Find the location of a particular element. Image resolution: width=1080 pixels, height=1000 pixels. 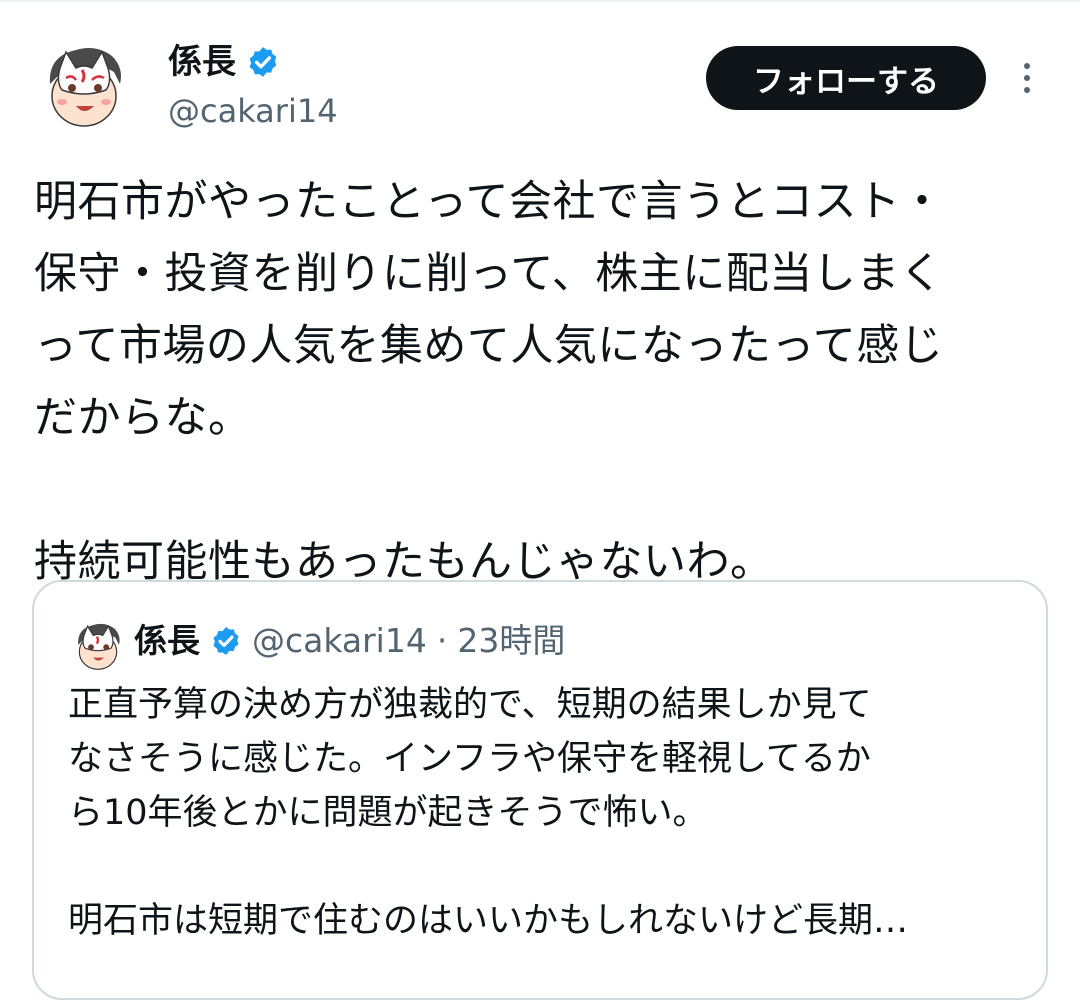

author-name-row: 係長 is located at coordinates (224, 62).